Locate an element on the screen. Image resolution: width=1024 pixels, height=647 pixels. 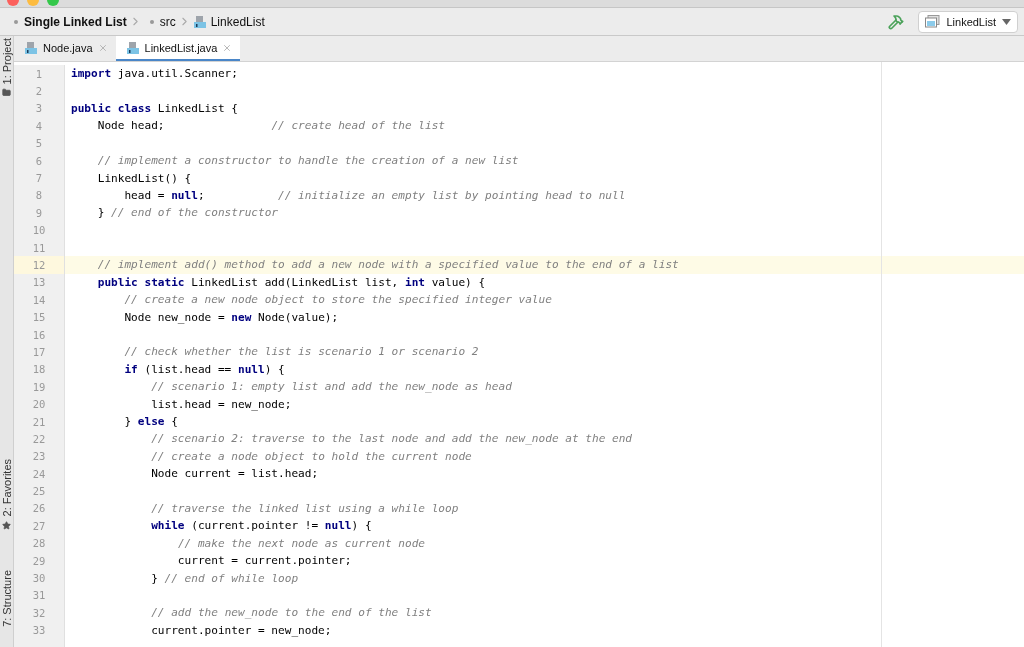
breadcrumb-item: Single Linked List is located at coordinates (75, 21).